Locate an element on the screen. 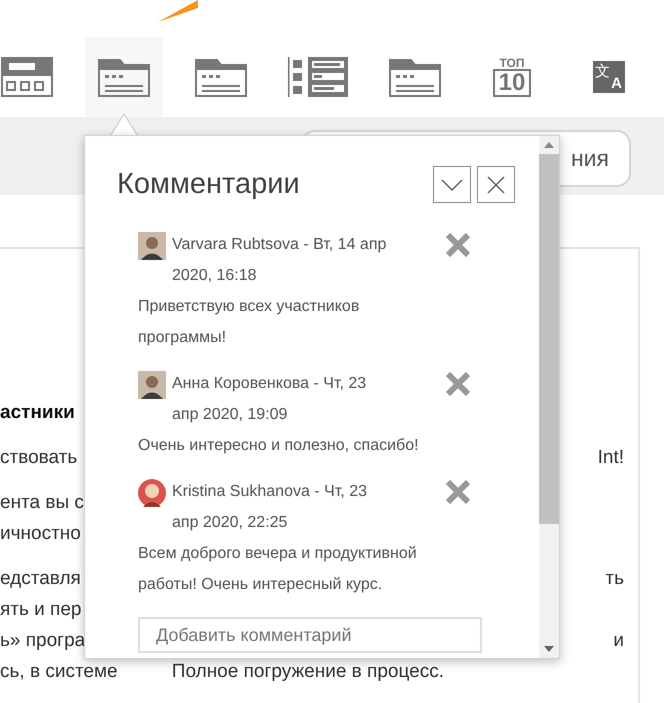  comment-author-date: Kristina Sukhanova - Чт, 23 апр 2020, 22:25 is located at coordinates (270, 507).